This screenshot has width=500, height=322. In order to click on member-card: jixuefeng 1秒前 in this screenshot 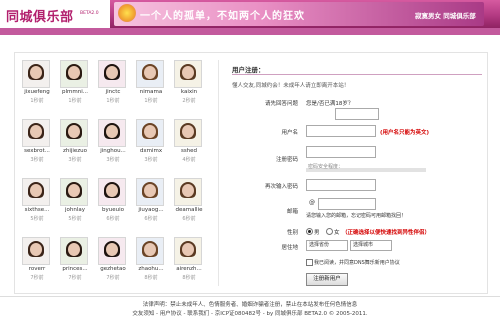, I will do `click(36, 83)`.